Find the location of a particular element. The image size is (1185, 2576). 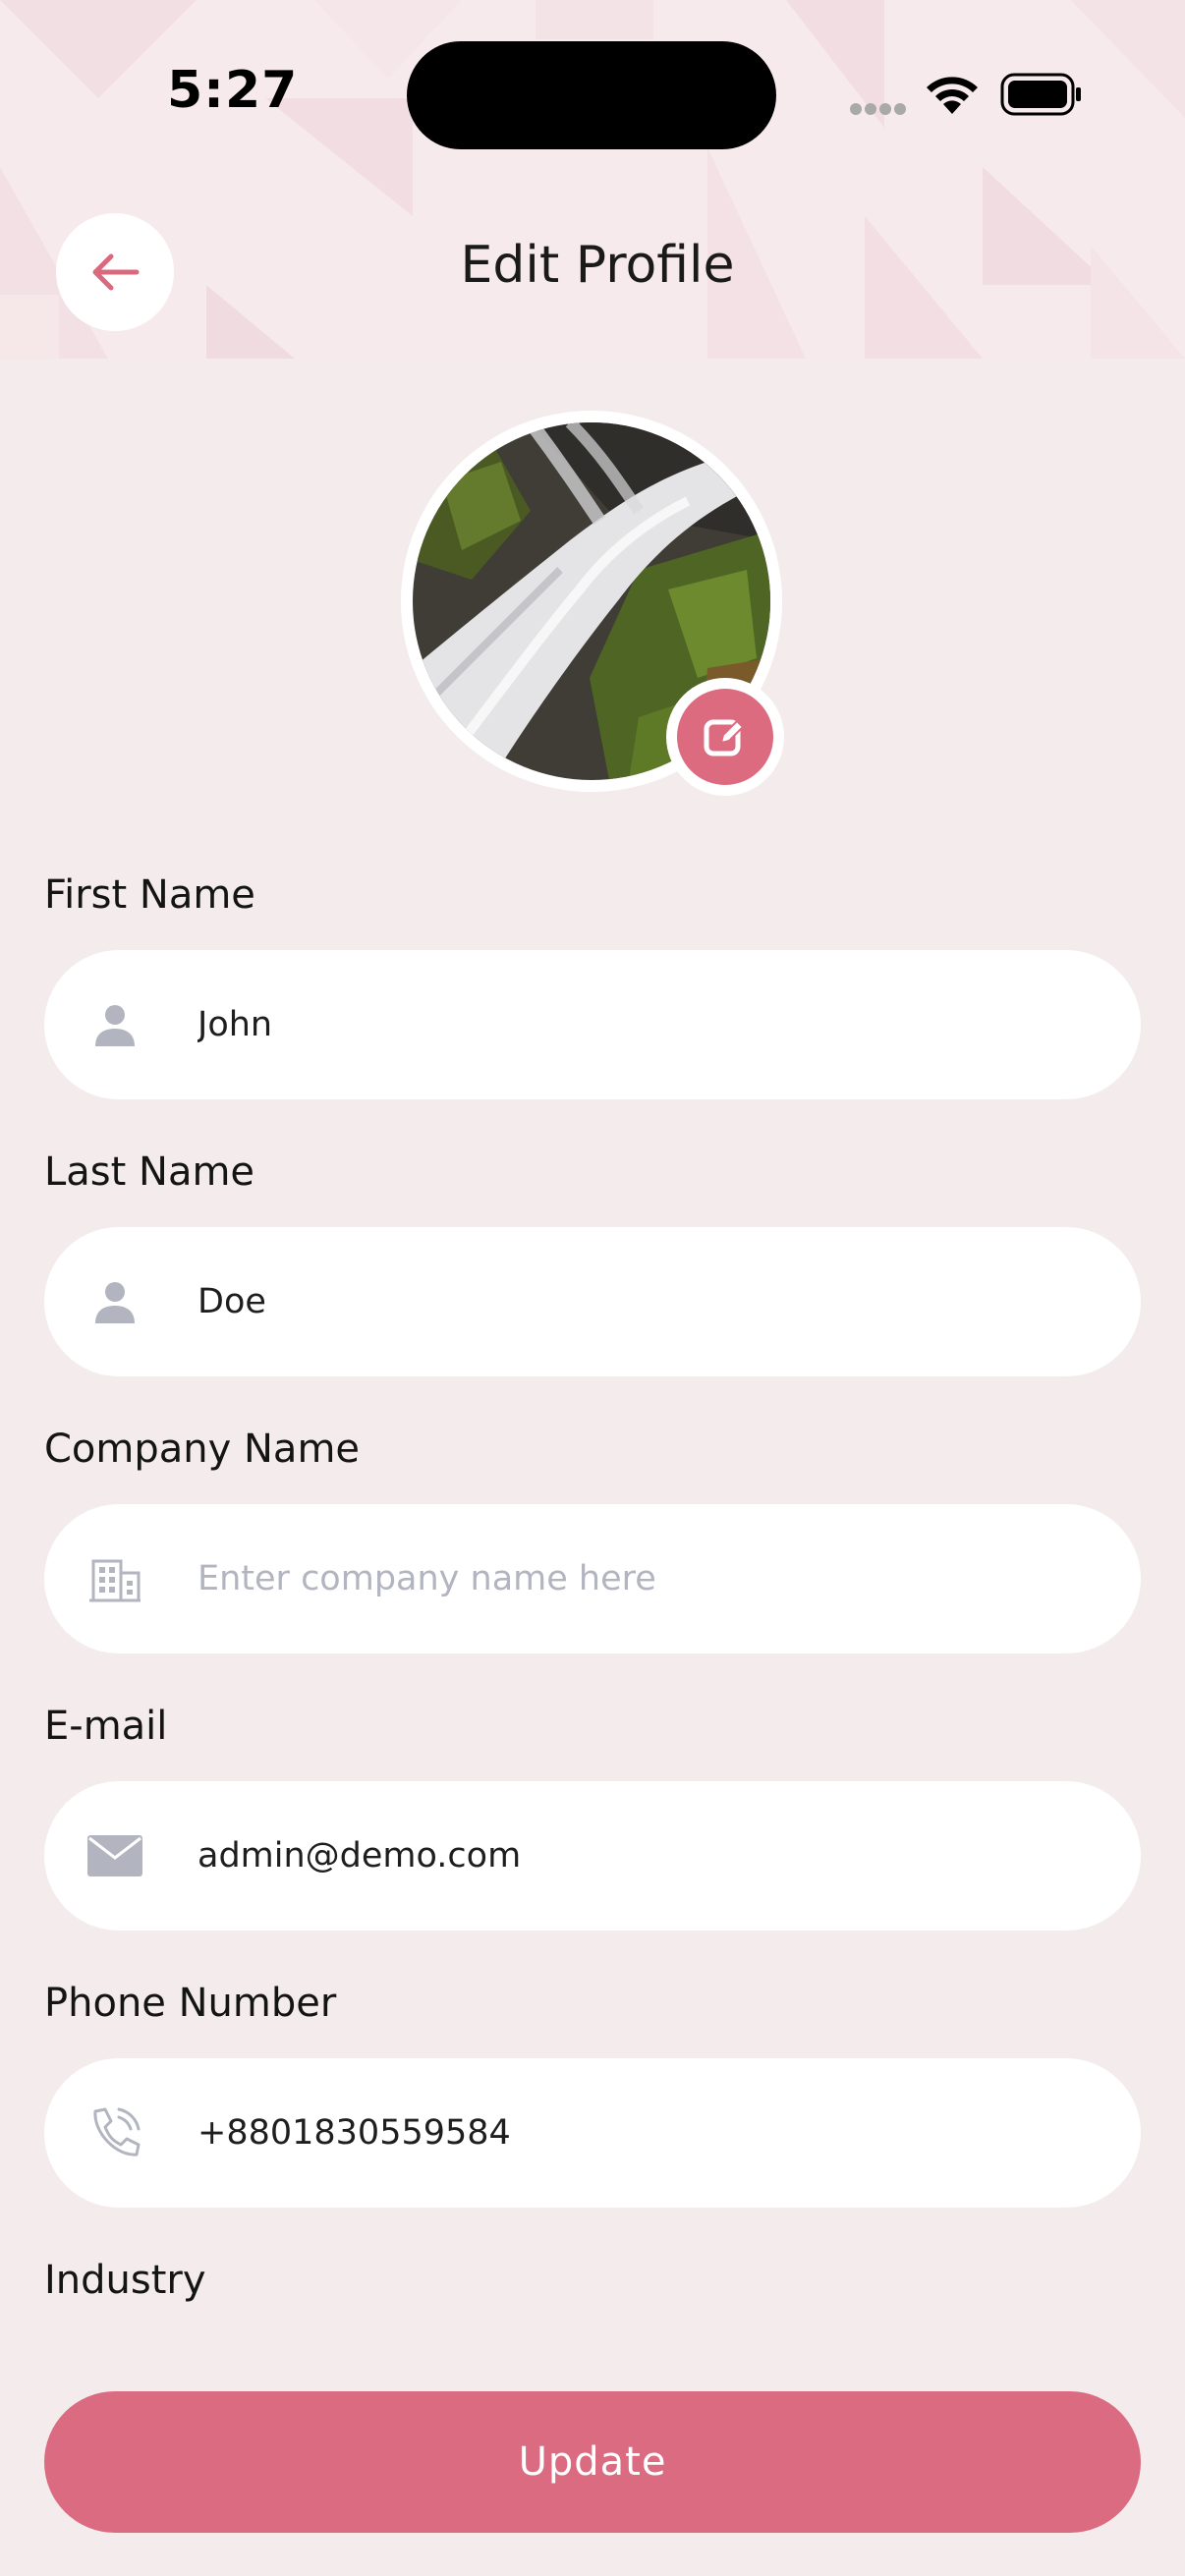

industry-label: Industry is located at coordinates (125, 2280).